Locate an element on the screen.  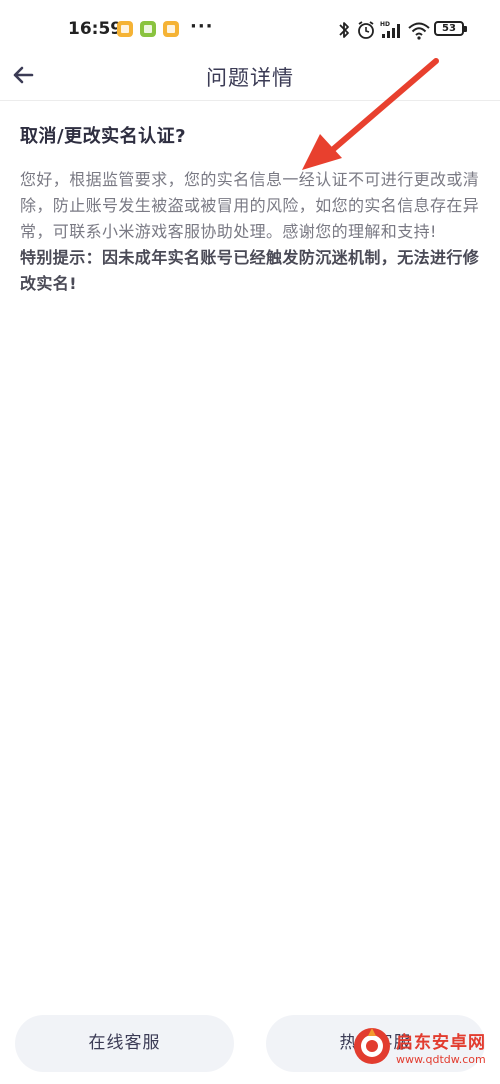
more-notifications-icon: ··· is located at coordinates (202, 26).